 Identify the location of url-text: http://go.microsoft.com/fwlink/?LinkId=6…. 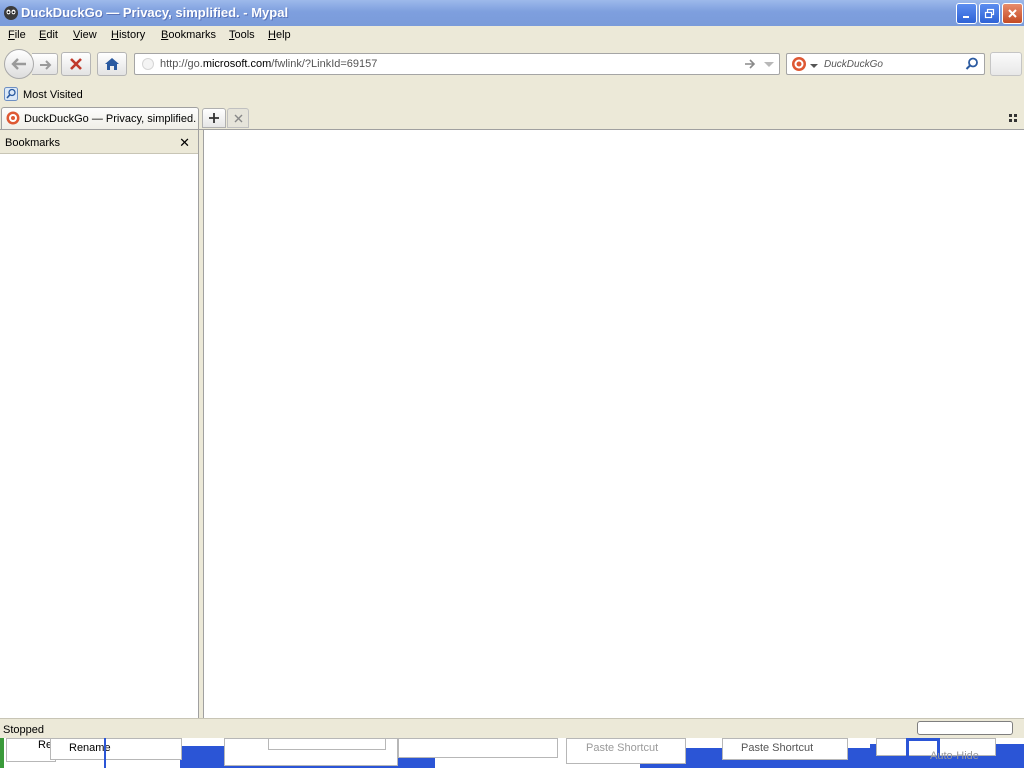
(268, 64).